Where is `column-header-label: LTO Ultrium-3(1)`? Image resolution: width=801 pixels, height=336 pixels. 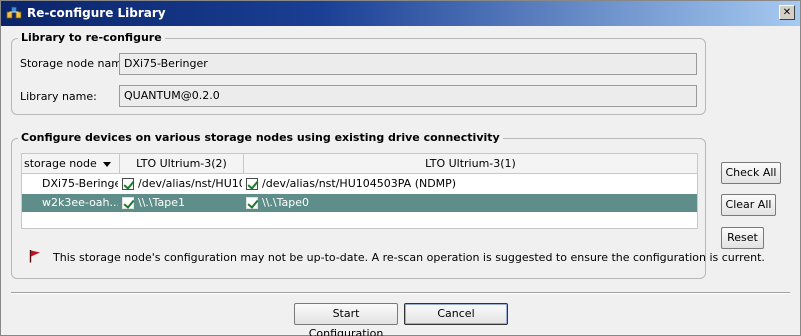 column-header-label: LTO Ultrium-3(1) is located at coordinates (470, 163).